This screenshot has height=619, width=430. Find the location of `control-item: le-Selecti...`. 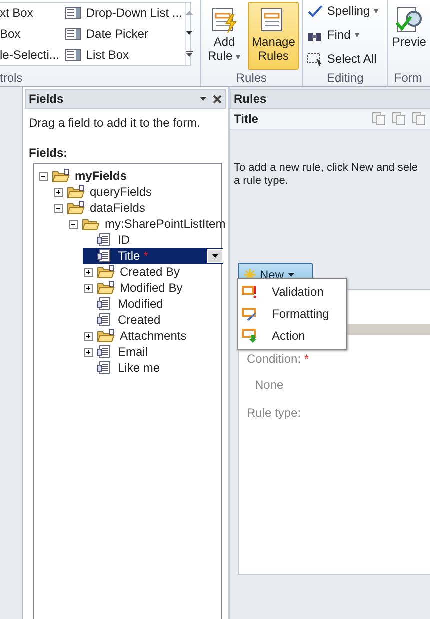

control-item: le-Selecti... is located at coordinates (30, 55).